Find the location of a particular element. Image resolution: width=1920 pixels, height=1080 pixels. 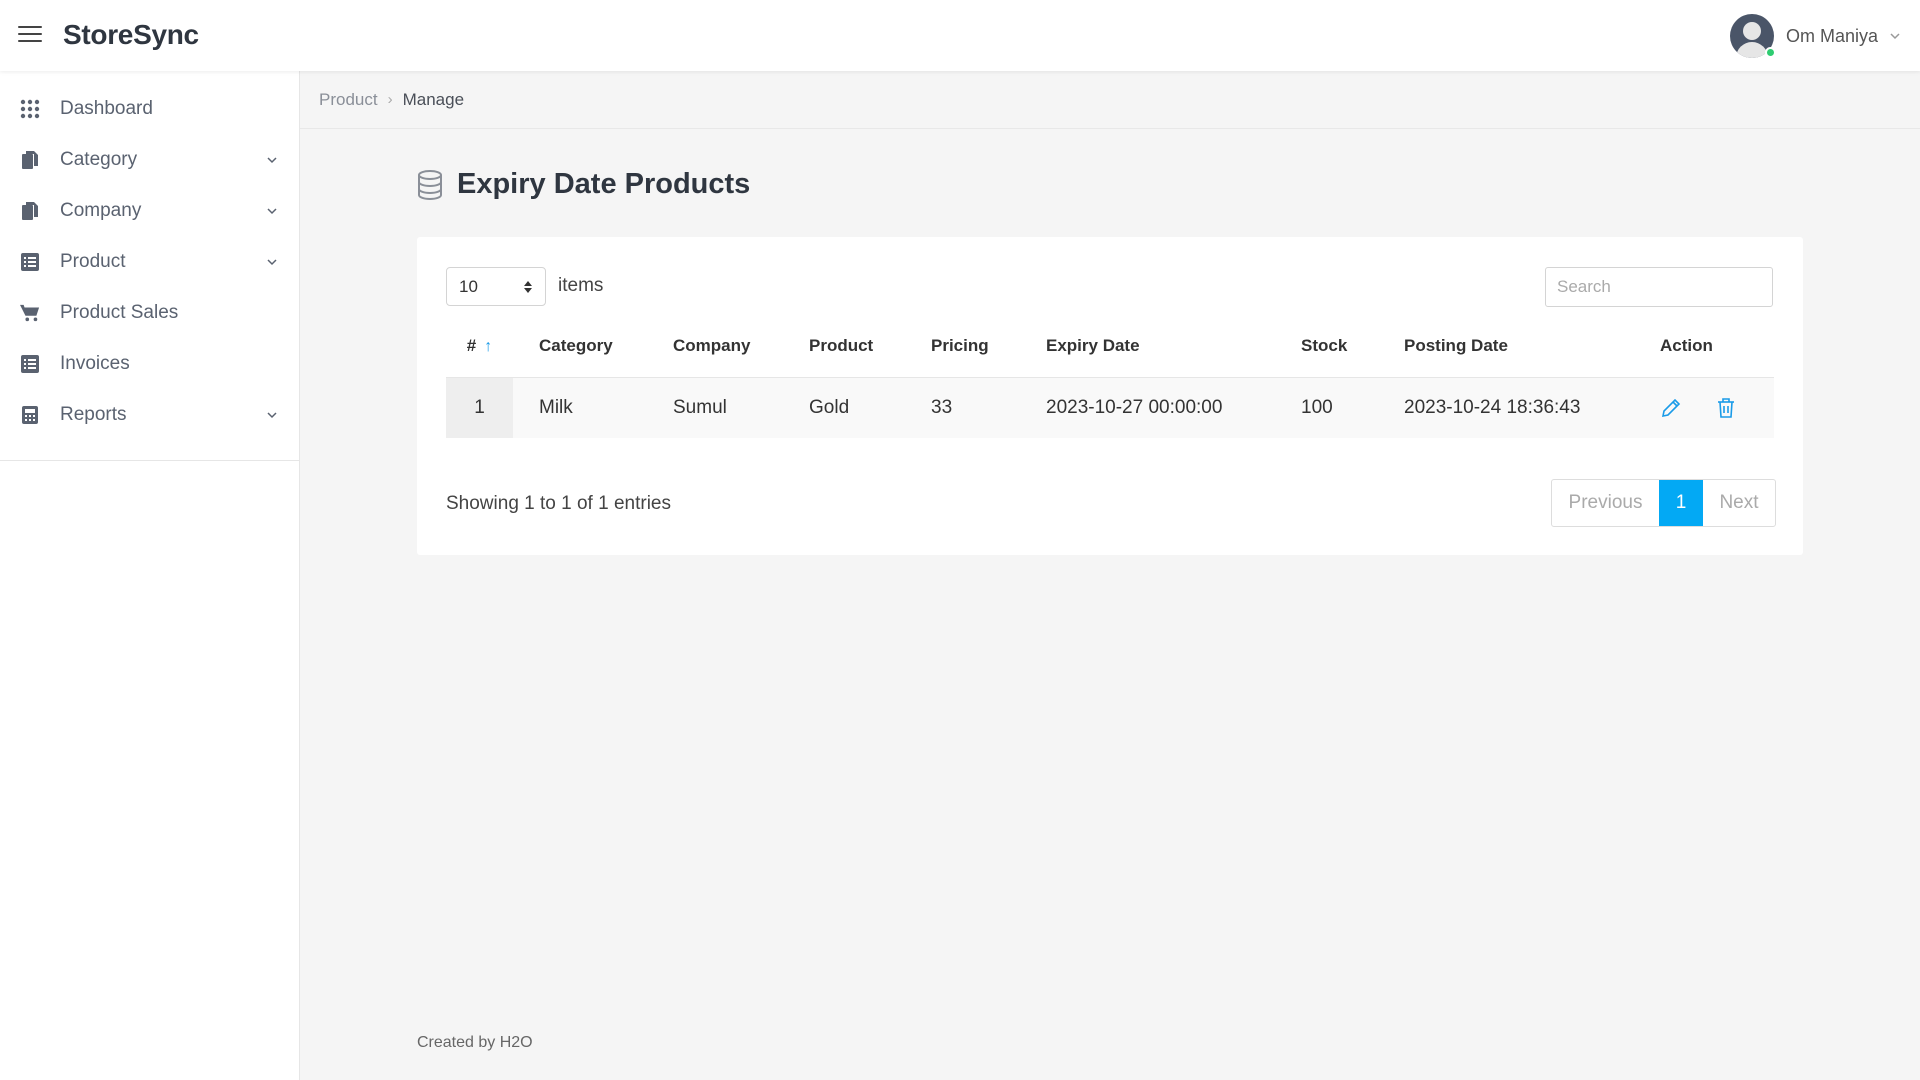

page-title: Expiry Date Products is located at coordinates (604, 184).